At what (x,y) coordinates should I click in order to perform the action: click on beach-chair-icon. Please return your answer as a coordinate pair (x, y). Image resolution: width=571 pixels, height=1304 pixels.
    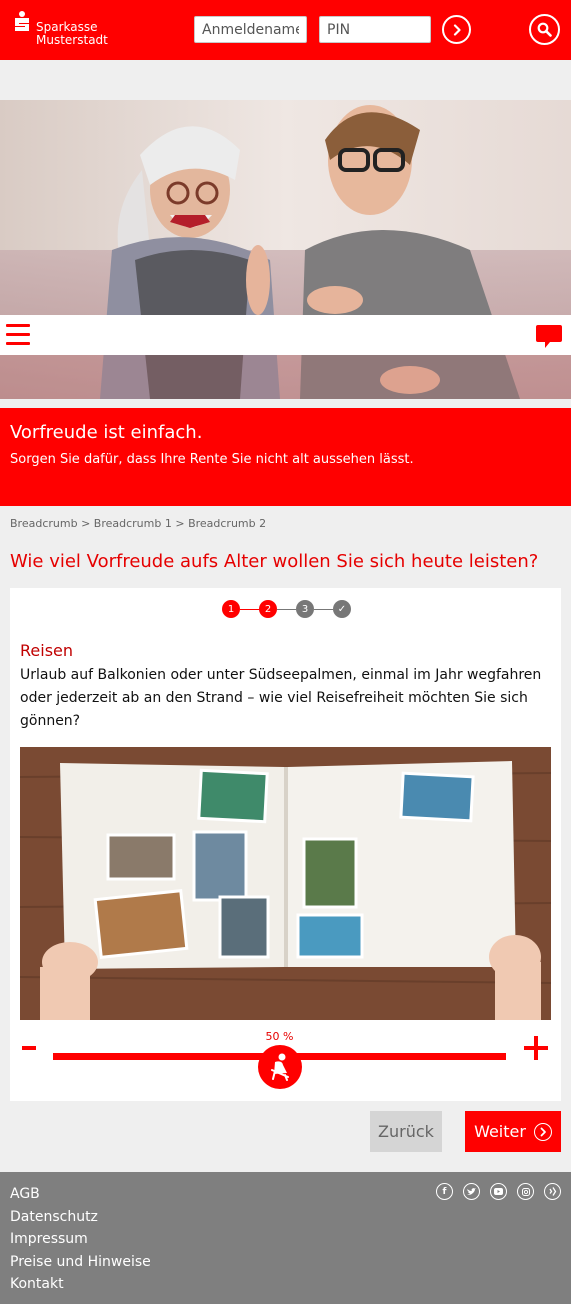
    Looking at the image, I should click on (279, 1067).